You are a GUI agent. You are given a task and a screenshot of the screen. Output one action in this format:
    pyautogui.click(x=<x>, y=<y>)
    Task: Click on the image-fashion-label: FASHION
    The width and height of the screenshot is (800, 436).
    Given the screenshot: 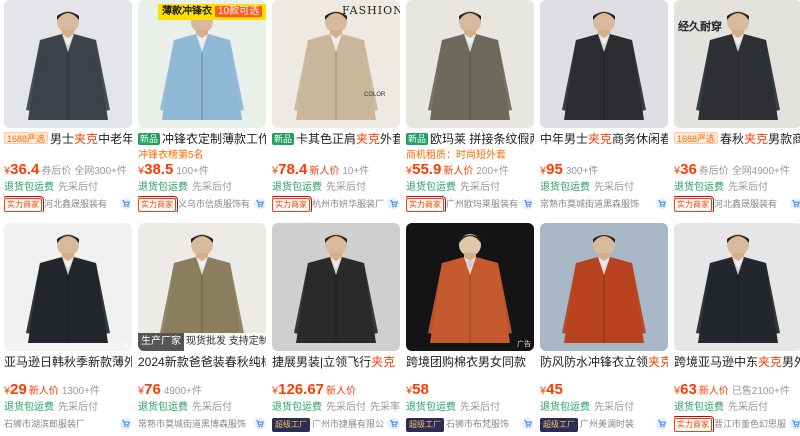 What is the action you would take?
    pyautogui.click(x=371, y=10)
    